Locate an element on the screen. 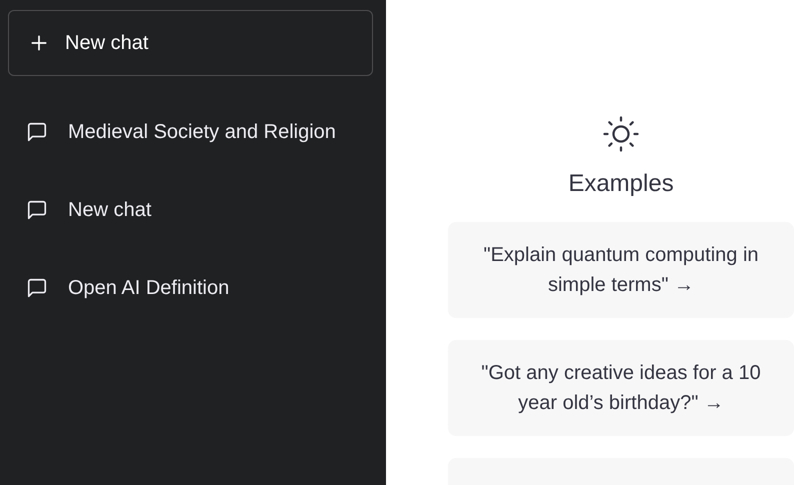 This screenshot has width=794, height=485. new-chat-button: New chat is located at coordinates (190, 43).